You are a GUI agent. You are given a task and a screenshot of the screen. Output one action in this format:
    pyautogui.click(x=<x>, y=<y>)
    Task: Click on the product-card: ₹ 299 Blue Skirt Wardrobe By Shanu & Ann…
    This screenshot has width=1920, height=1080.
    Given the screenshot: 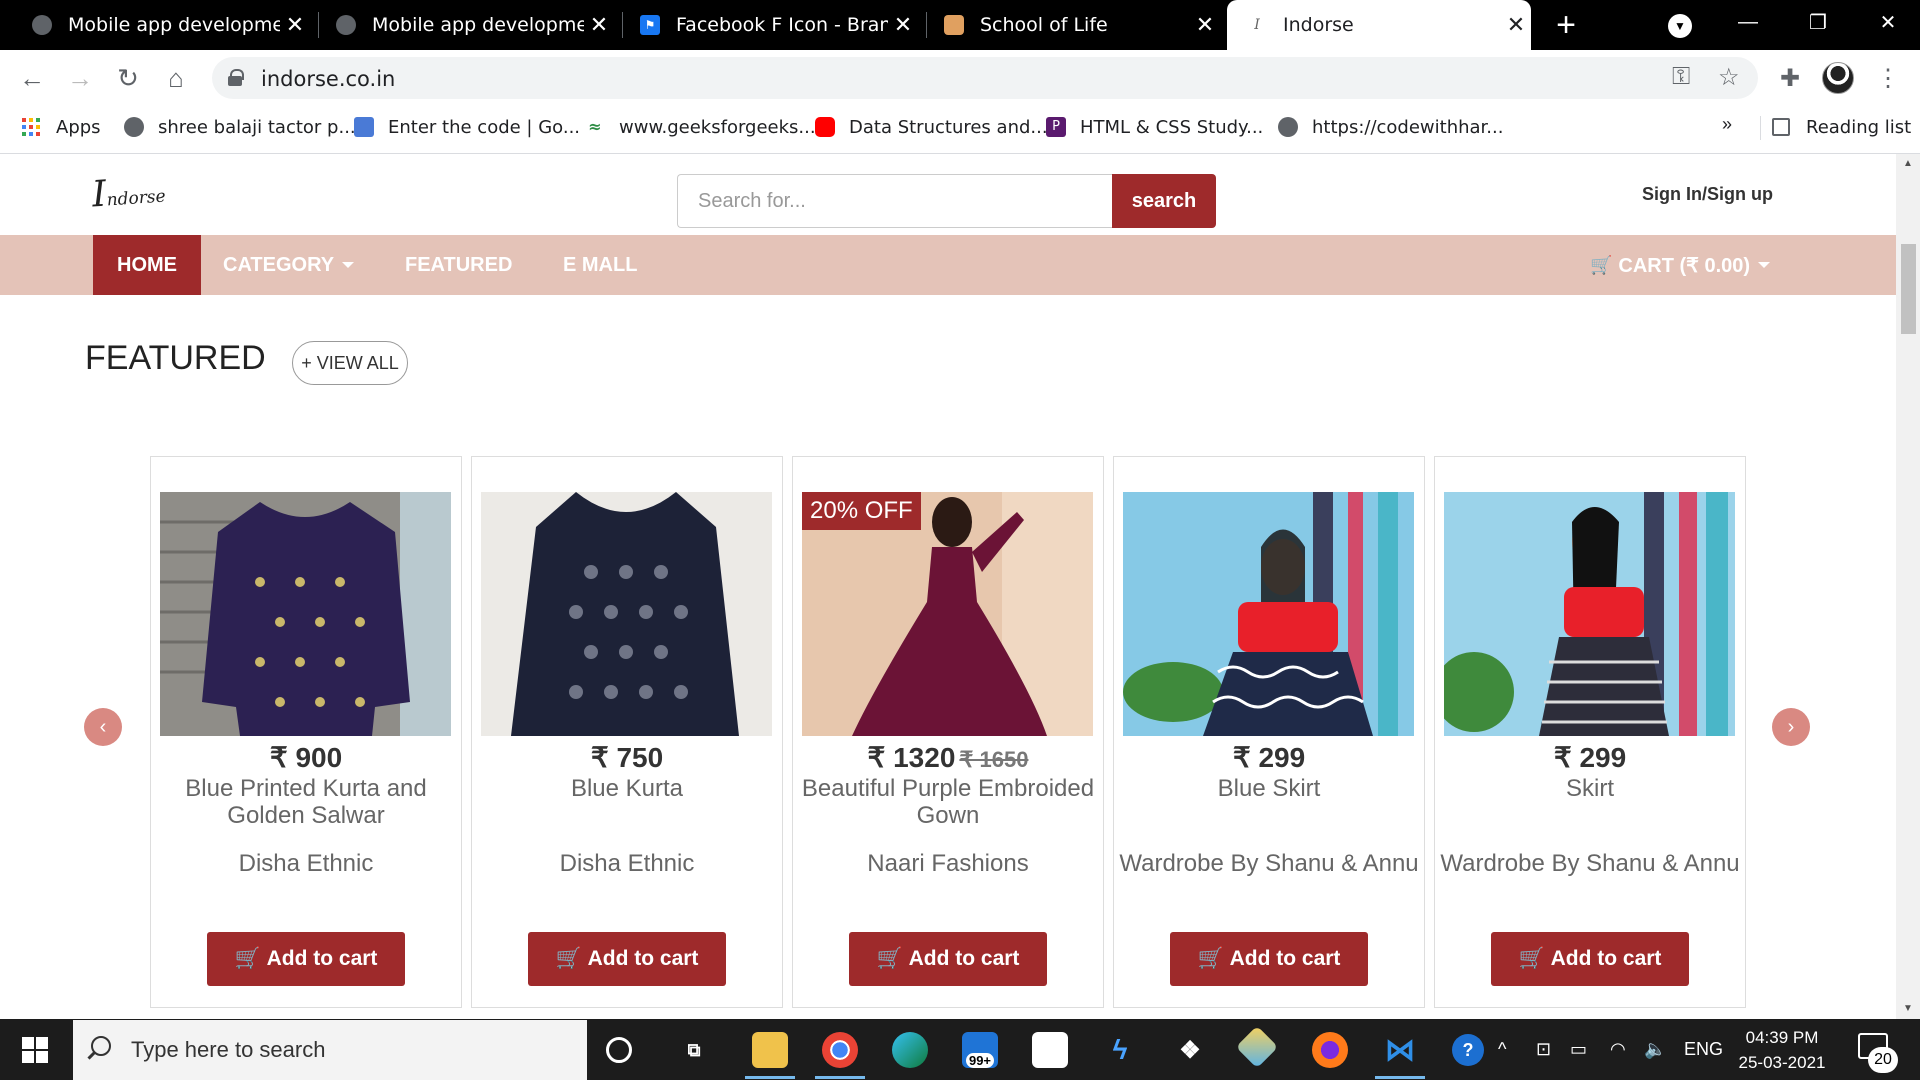 What is the action you would take?
    pyautogui.click(x=1269, y=732)
    